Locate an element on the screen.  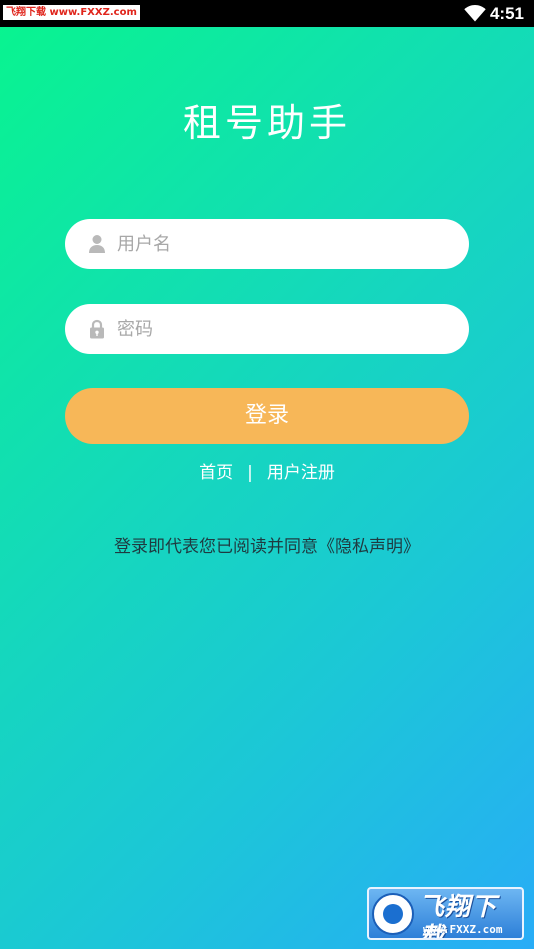
wifi-icon is located at coordinates (475, 13).